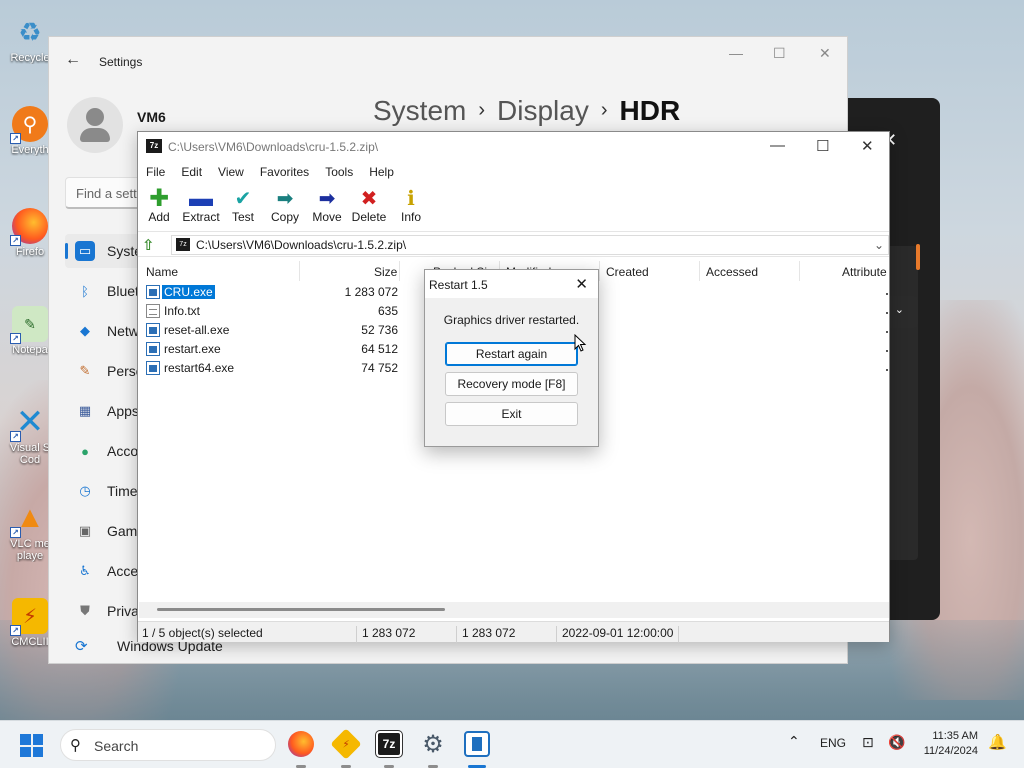 This screenshot has height=768, width=1024. What do you see at coordinates (511, 384) in the screenshot?
I see `recovery-mode-button: Recovery mode [F8]` at bounding box center [511, 384].